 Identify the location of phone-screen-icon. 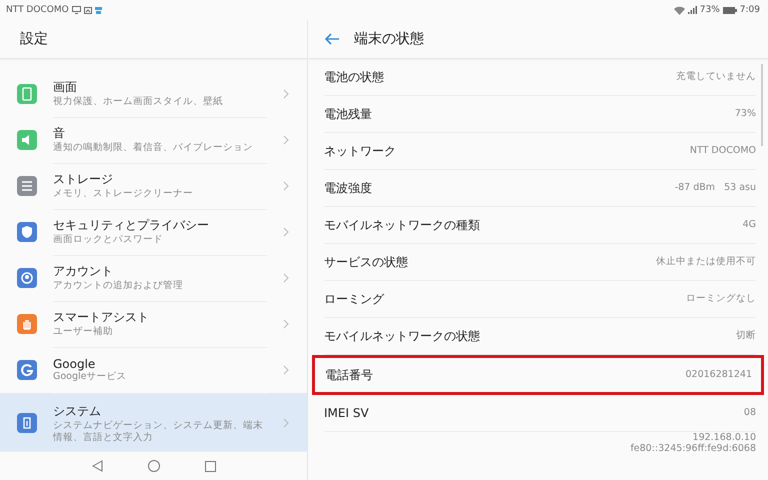
(27, 94).